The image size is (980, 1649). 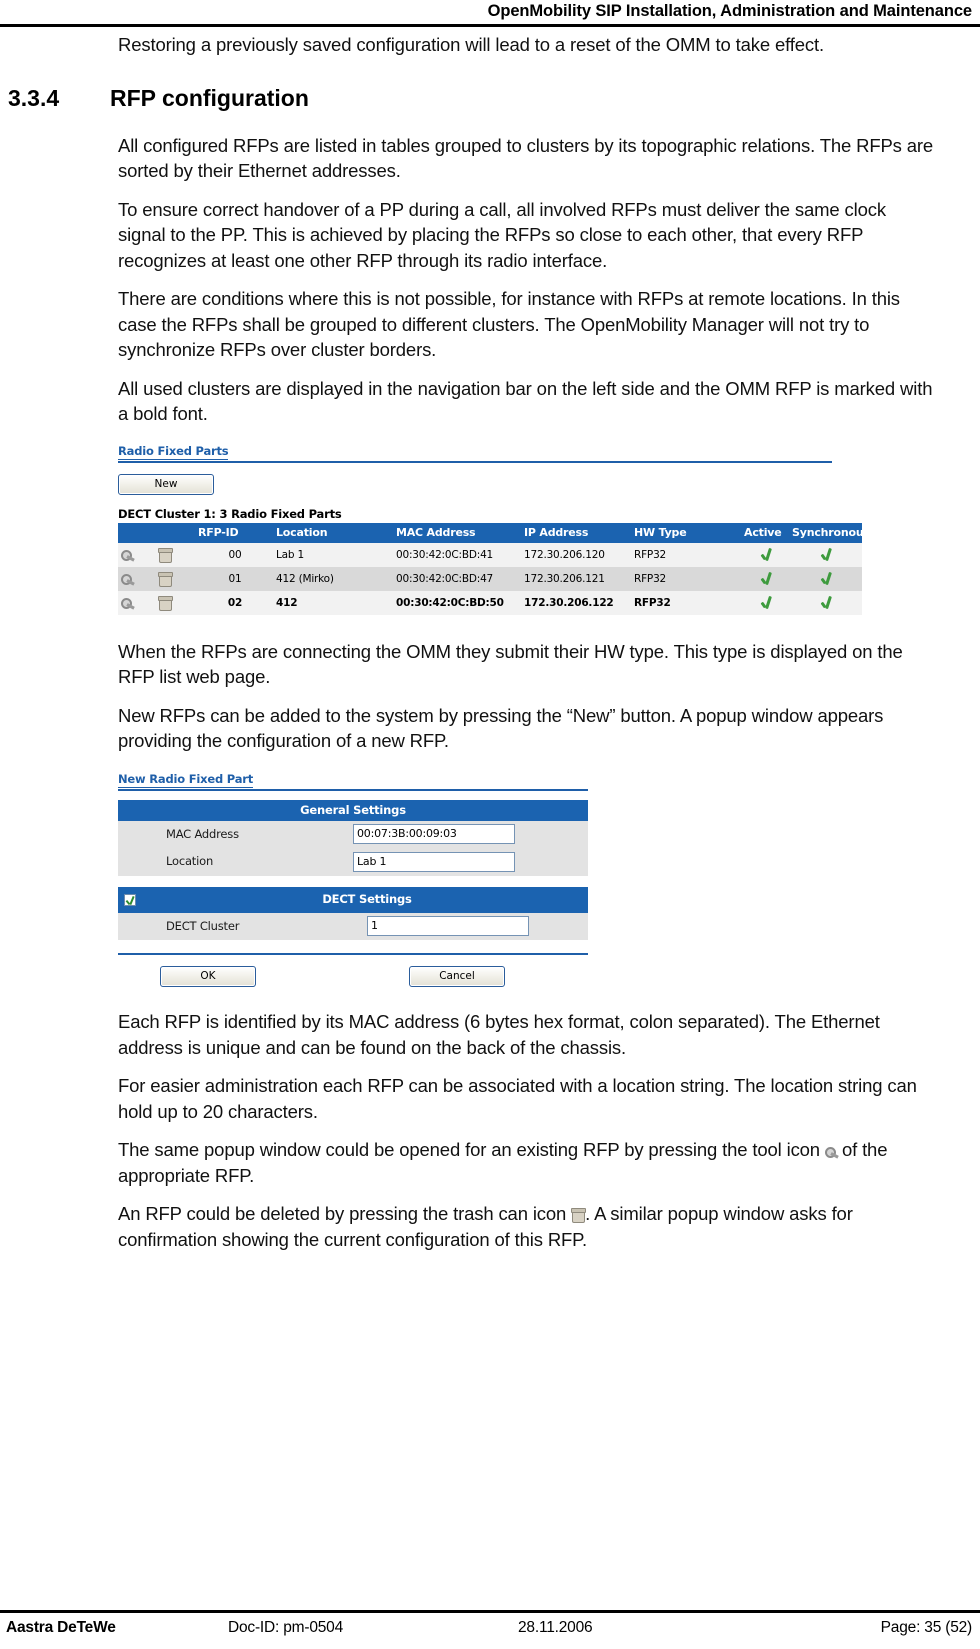 What do you see at coordinates (286, 1627) in the screenshot?
I see `footer-doc-id: Doc-ID: pm-0504` at bounding box center [286, 1627].